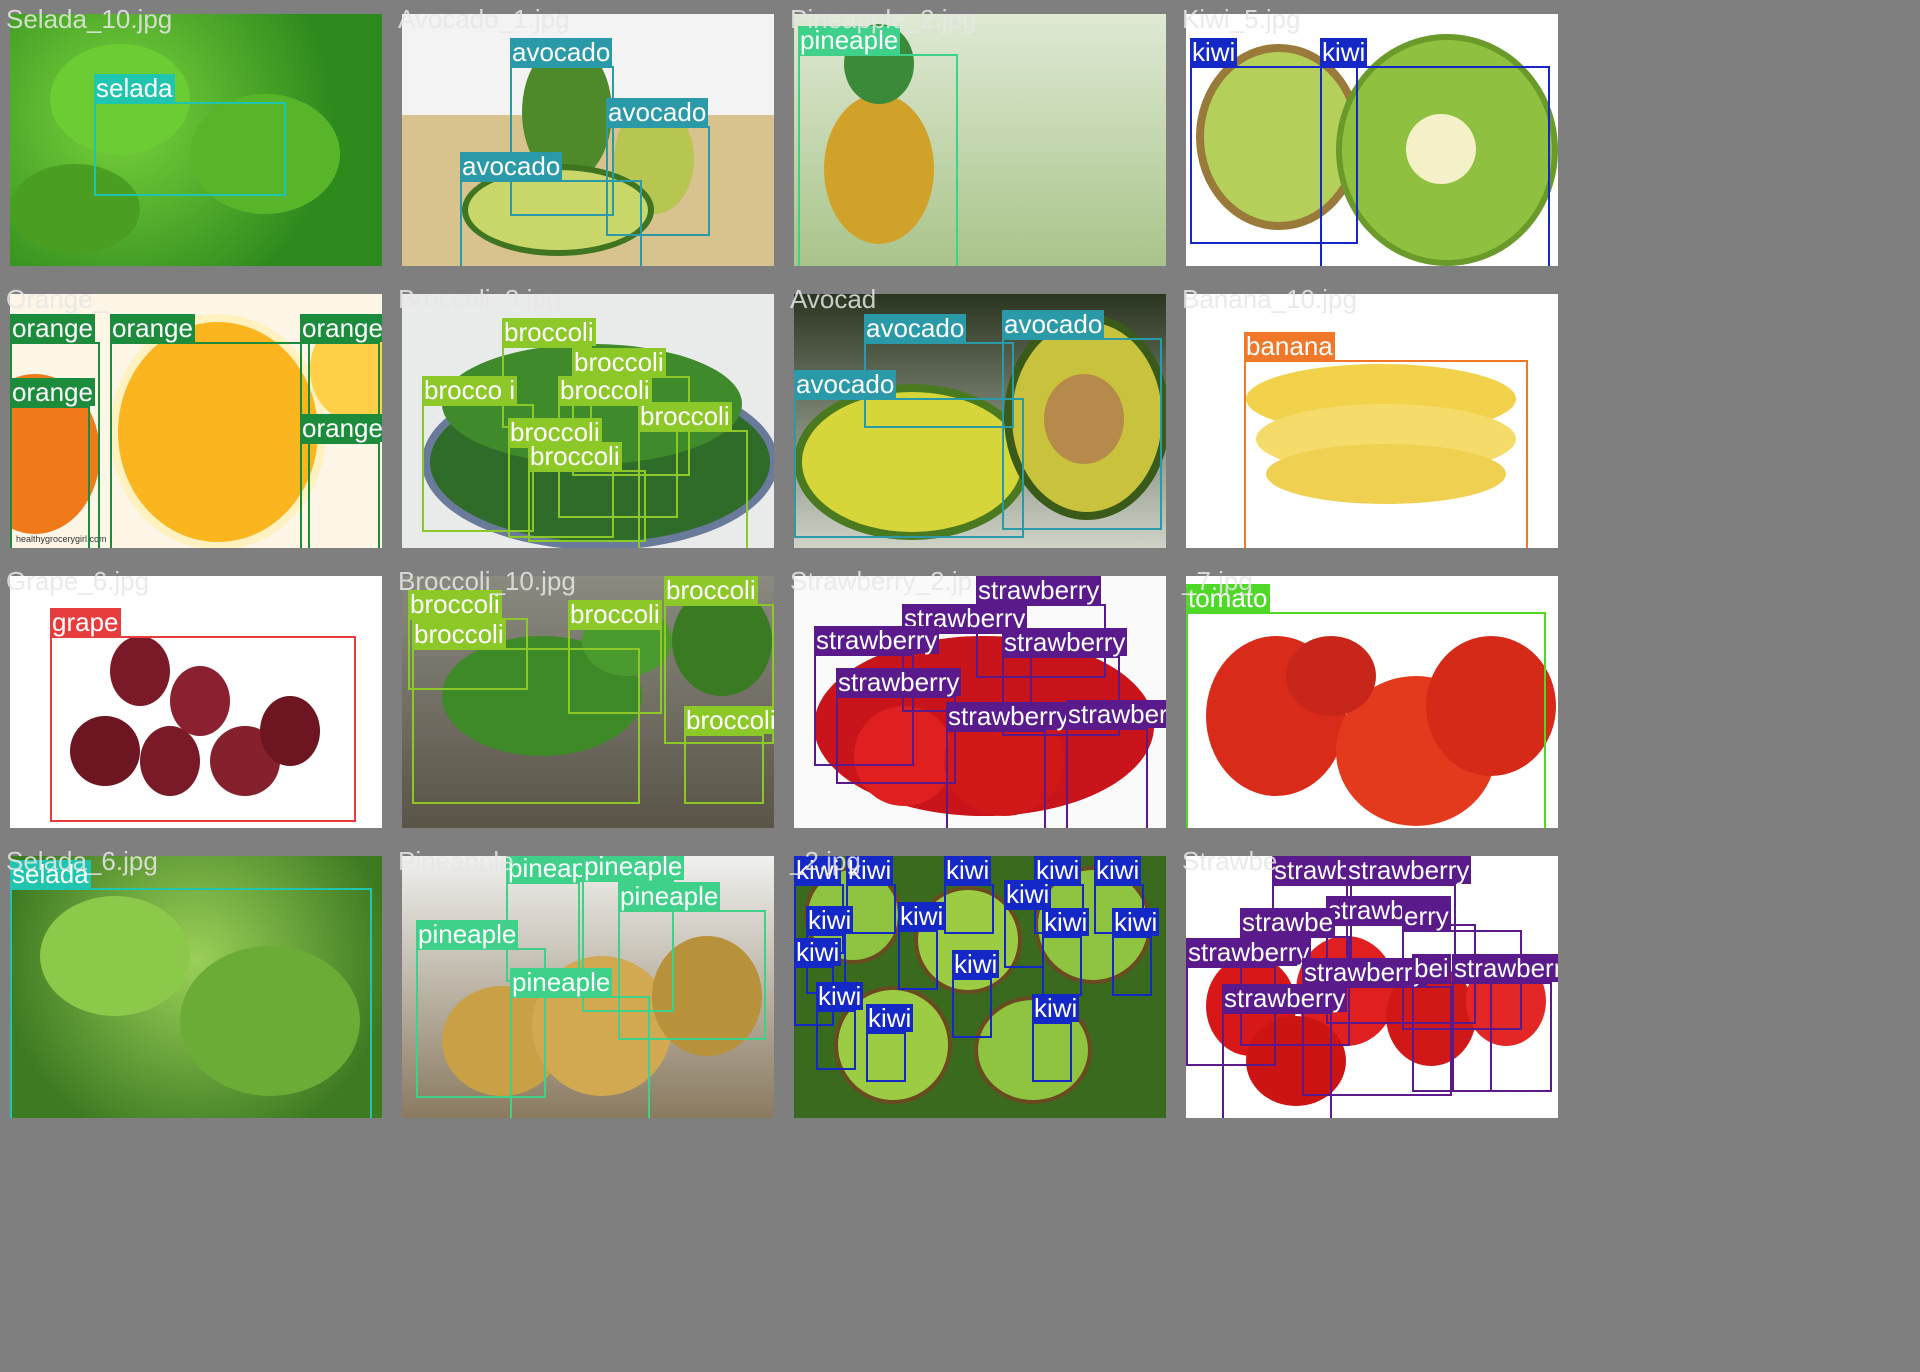 Image resolution: width=1920 pixels, height=1372 pixels. I want to click on tile-photo: broccoli broccoli broccoli broccoli broccoli, so click(588, 702).